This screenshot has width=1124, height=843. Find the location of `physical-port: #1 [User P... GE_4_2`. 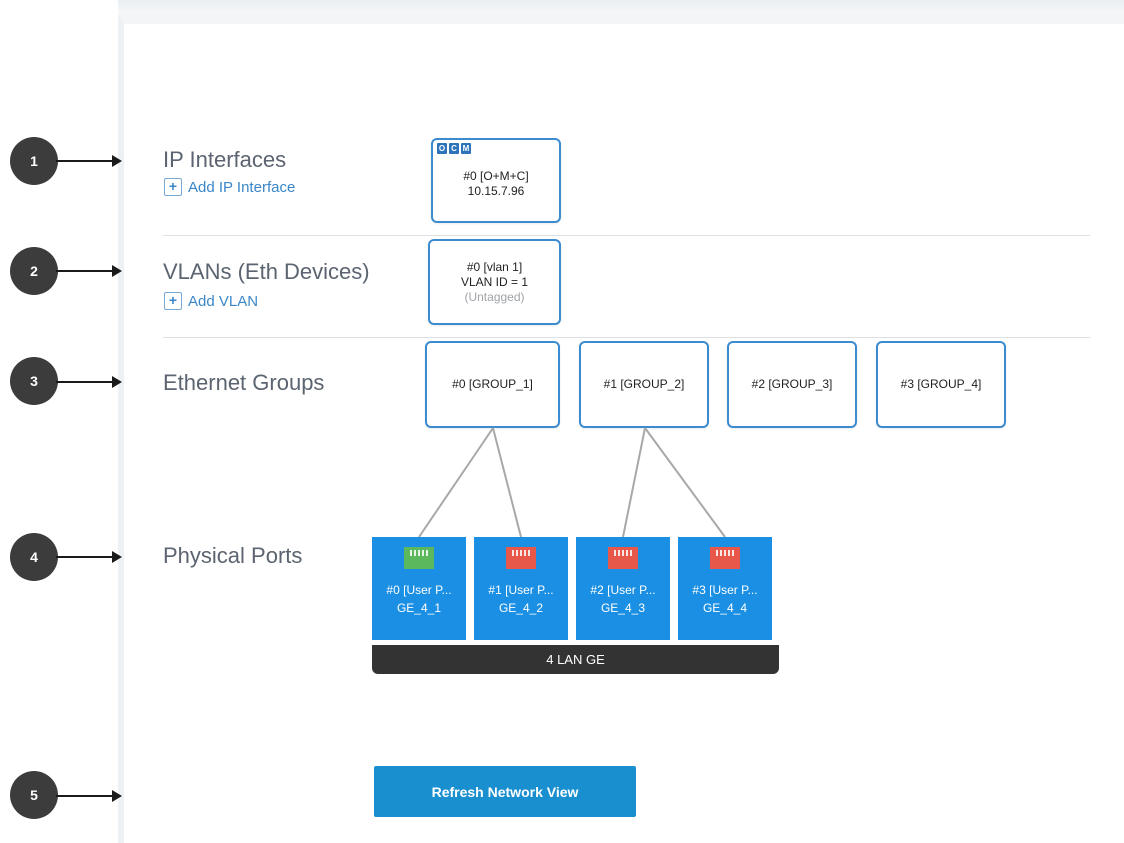

physical-port: #1 [User P... GE_4_2 is located at coordinates (521, 588).